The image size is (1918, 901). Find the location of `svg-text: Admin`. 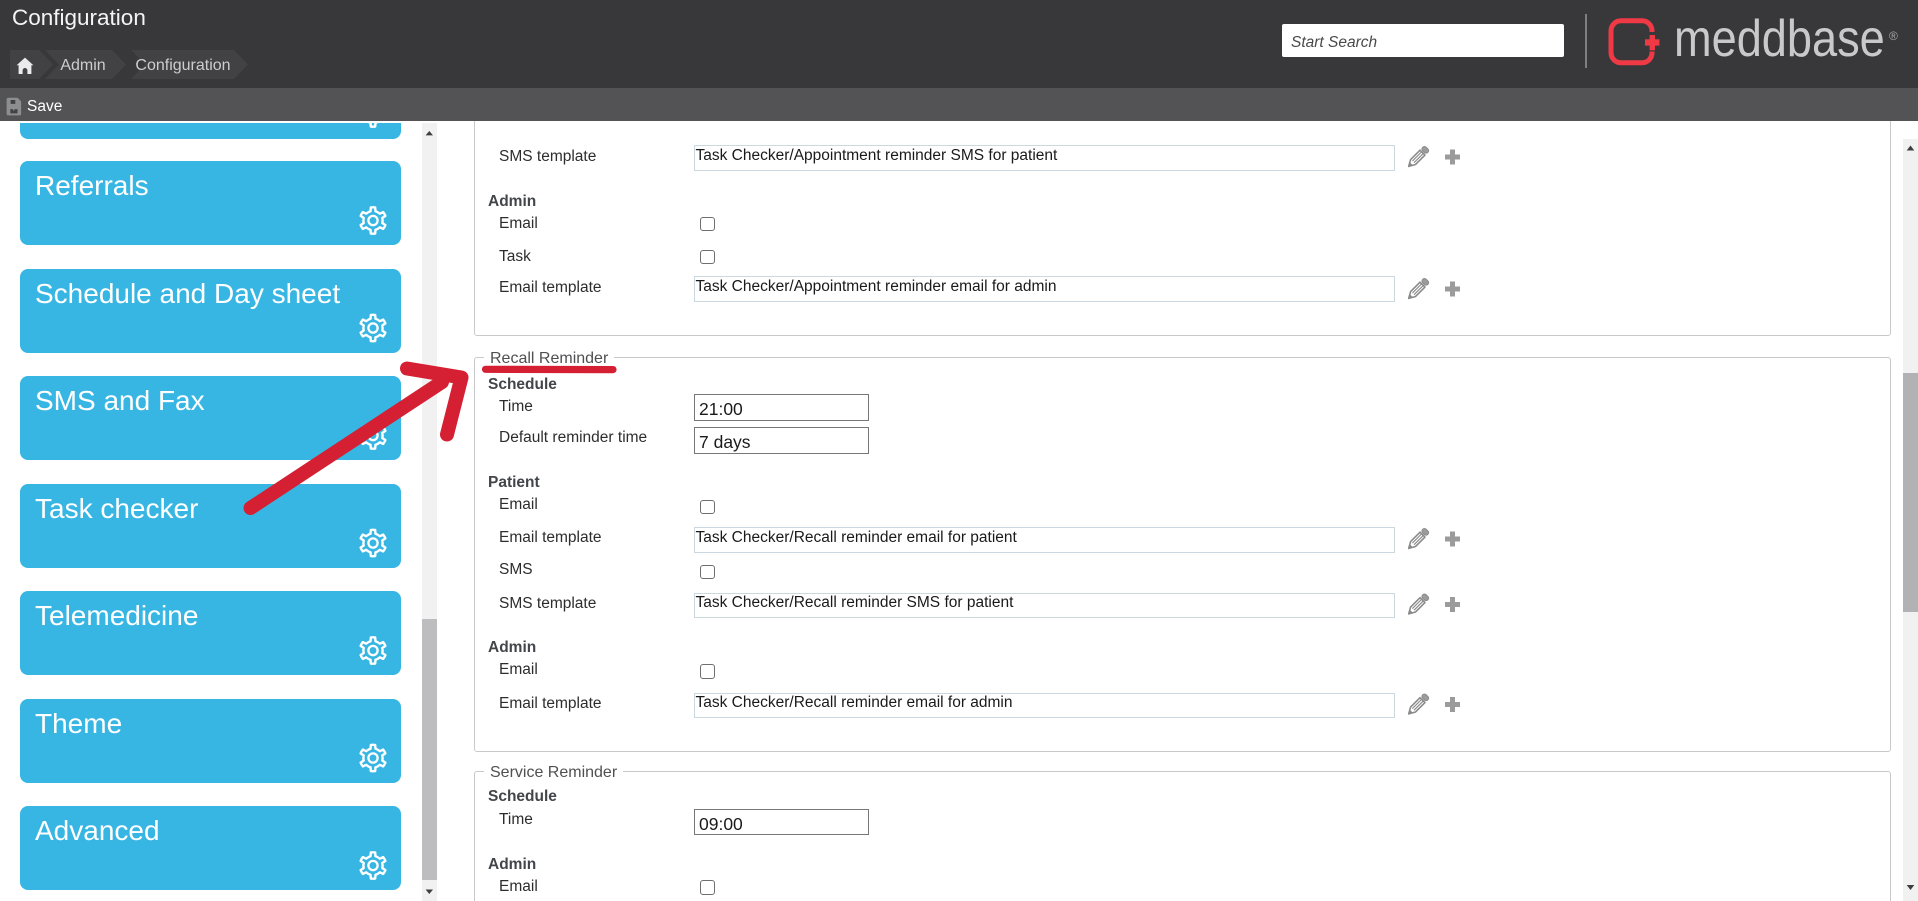

svg-text: Admin is located at coordinates (82, 65).